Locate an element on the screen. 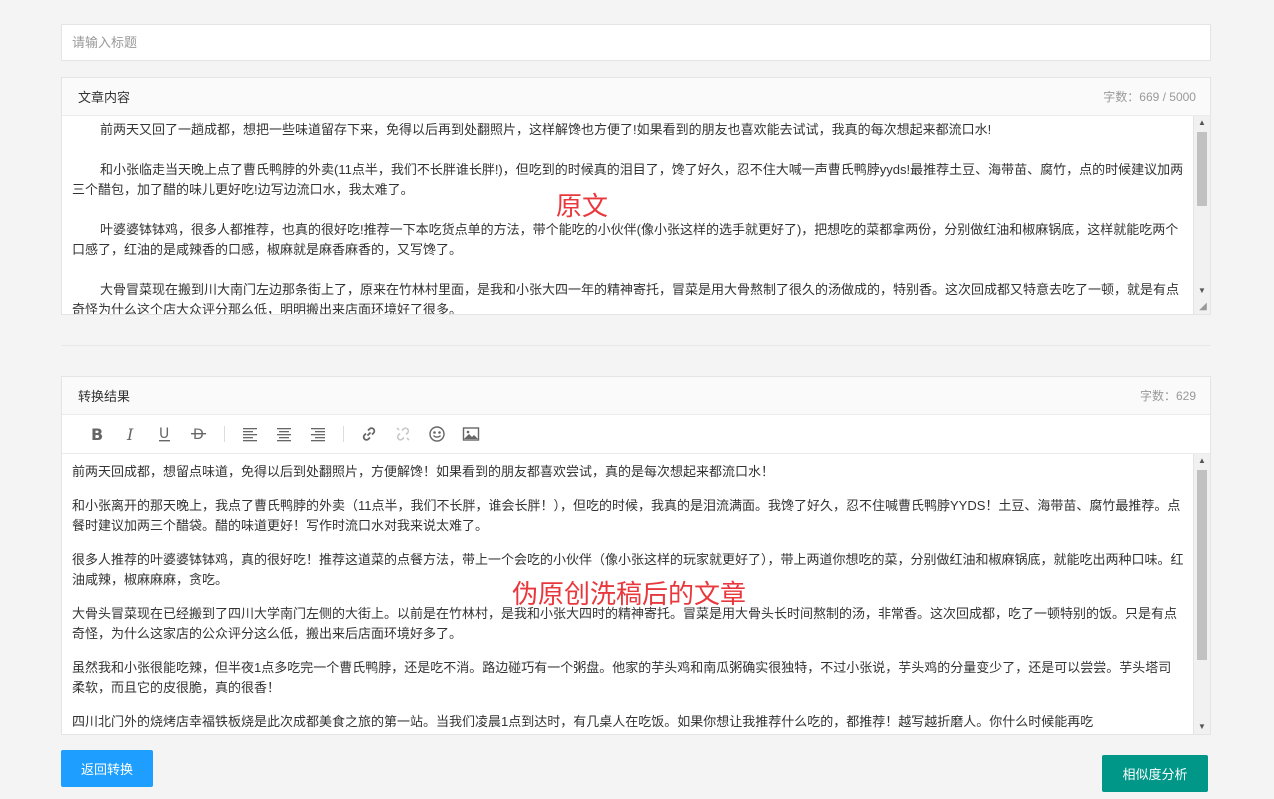  article-scrollbar: ▲ ▼ is located at coordinates (1201, 215).